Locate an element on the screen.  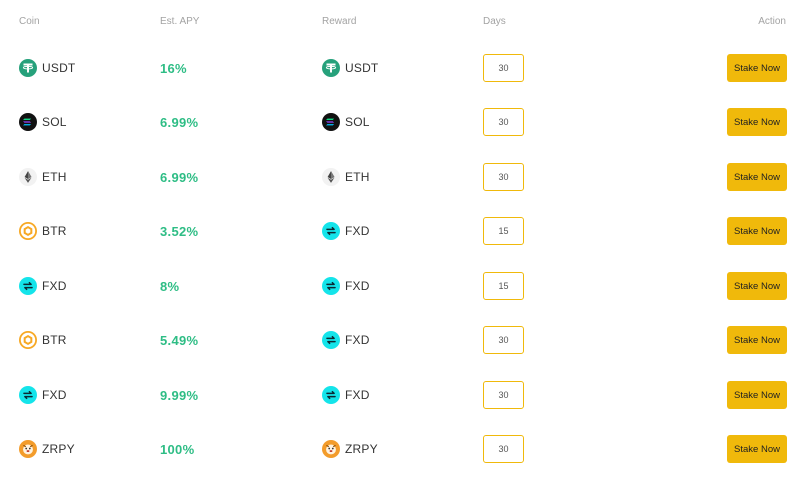
apy-value: 9.99% is located at coordinates (179, 395).